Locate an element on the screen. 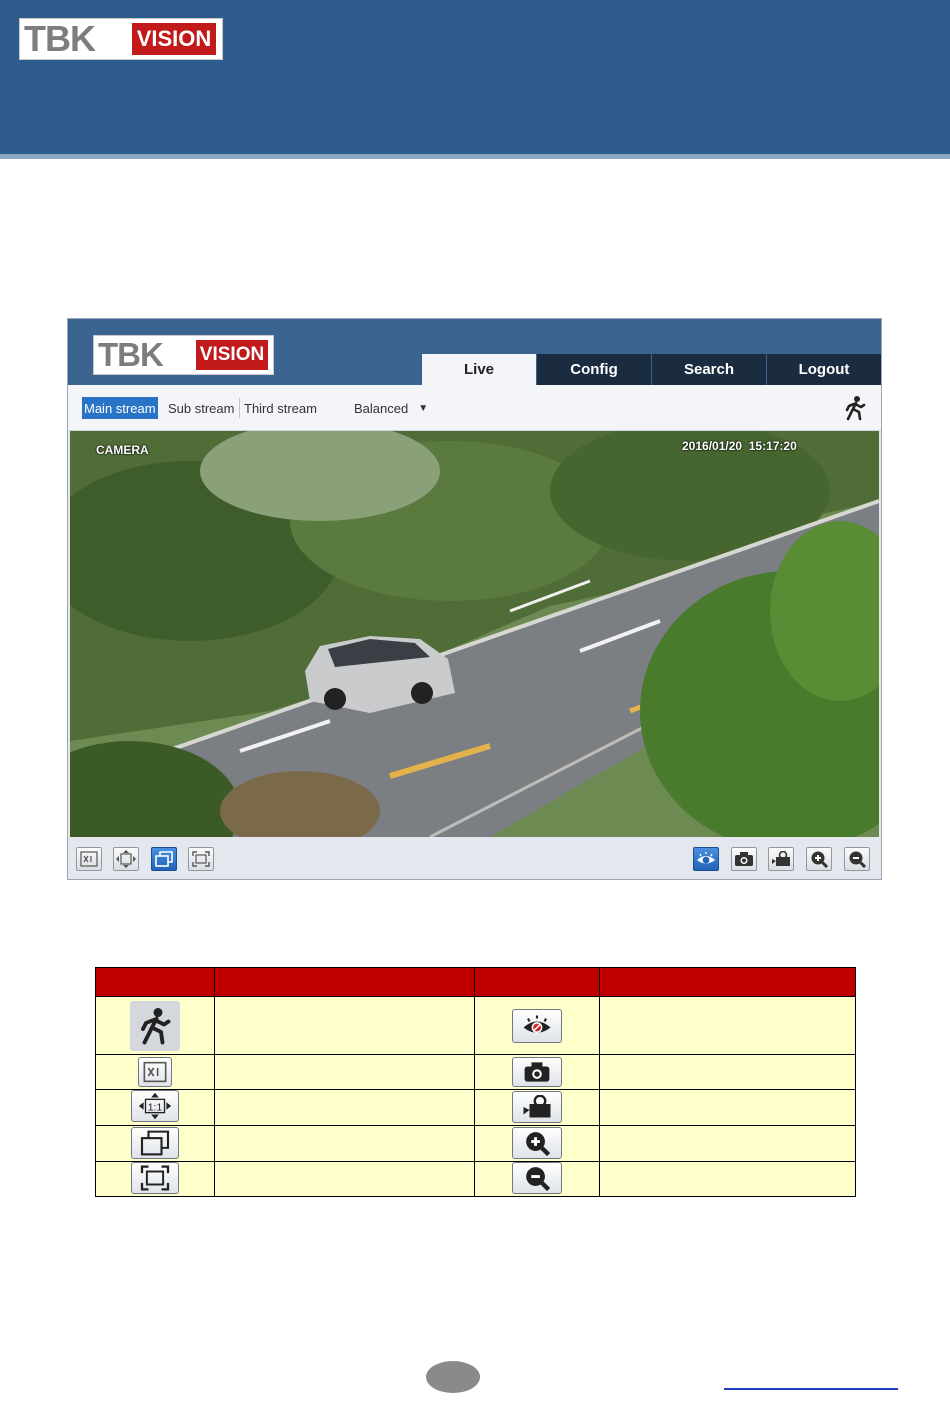 The height and width of the screenshot is (1425, 950). icon-legend-table: 1:1 is located at coordinates (475, 1082).